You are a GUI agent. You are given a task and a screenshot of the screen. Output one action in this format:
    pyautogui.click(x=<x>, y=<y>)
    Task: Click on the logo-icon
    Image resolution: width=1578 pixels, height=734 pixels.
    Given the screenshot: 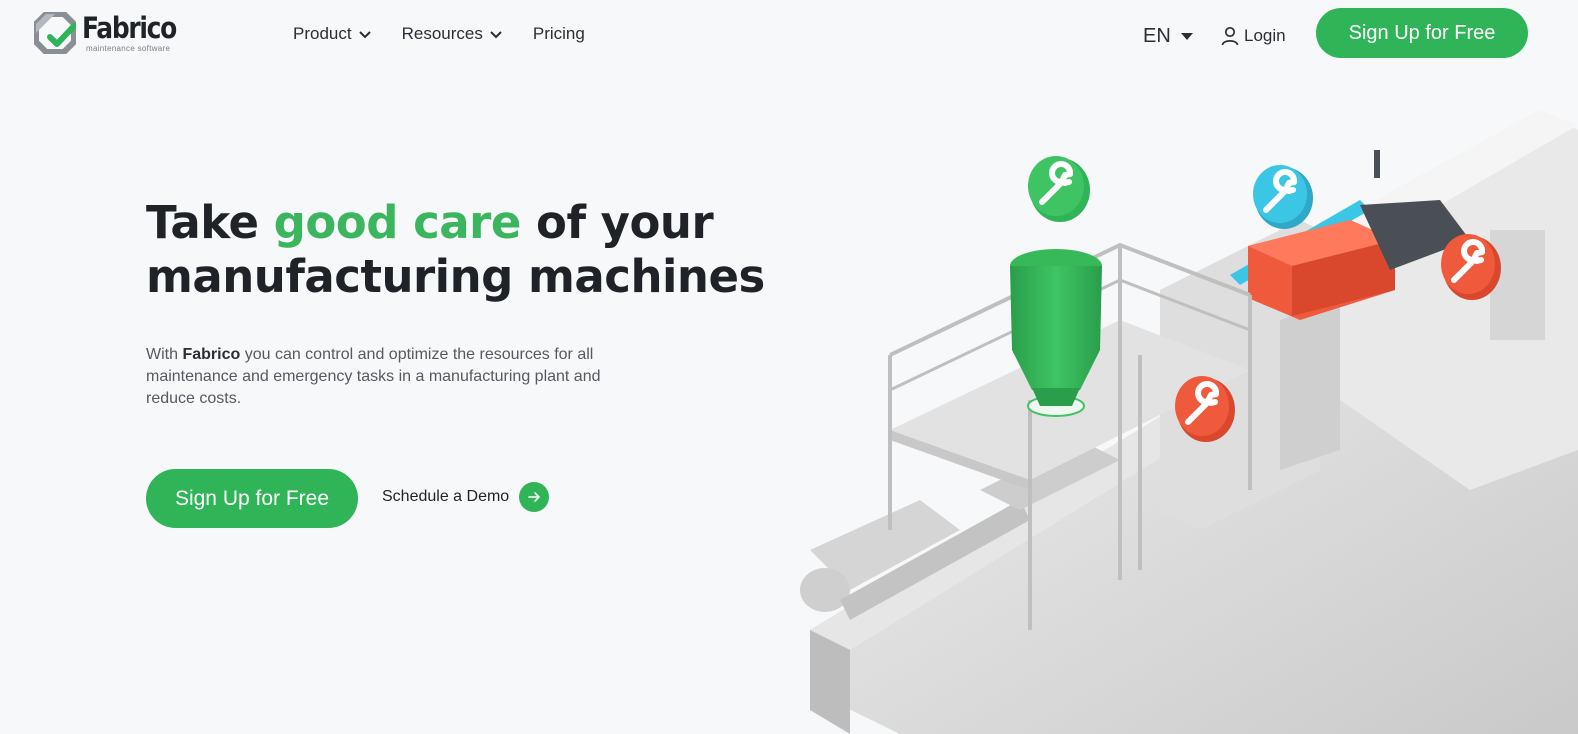 What is the action you would take?
    pyautogui.click(x=55, y=33)
    